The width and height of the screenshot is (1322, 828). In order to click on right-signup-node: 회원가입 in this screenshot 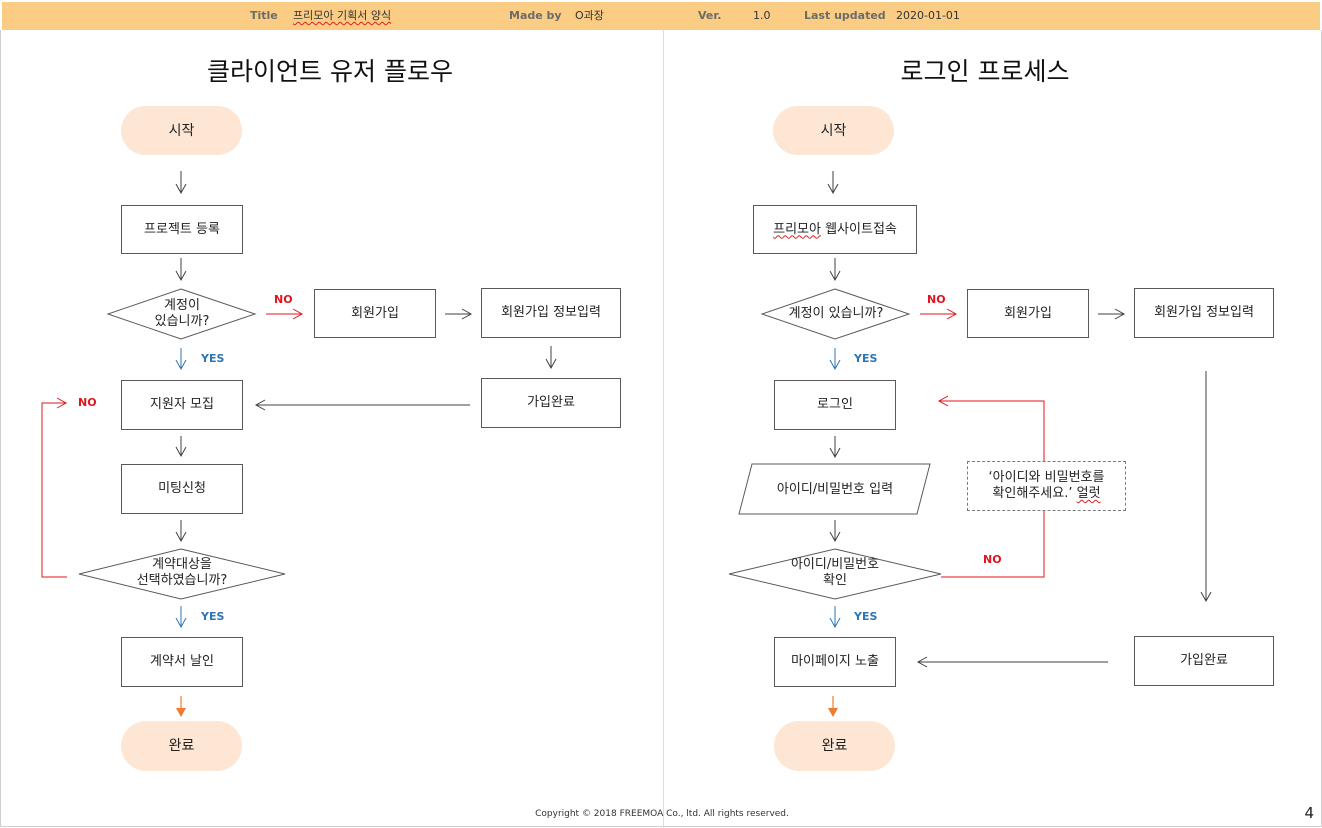, I will do `click(1028, 313)`.